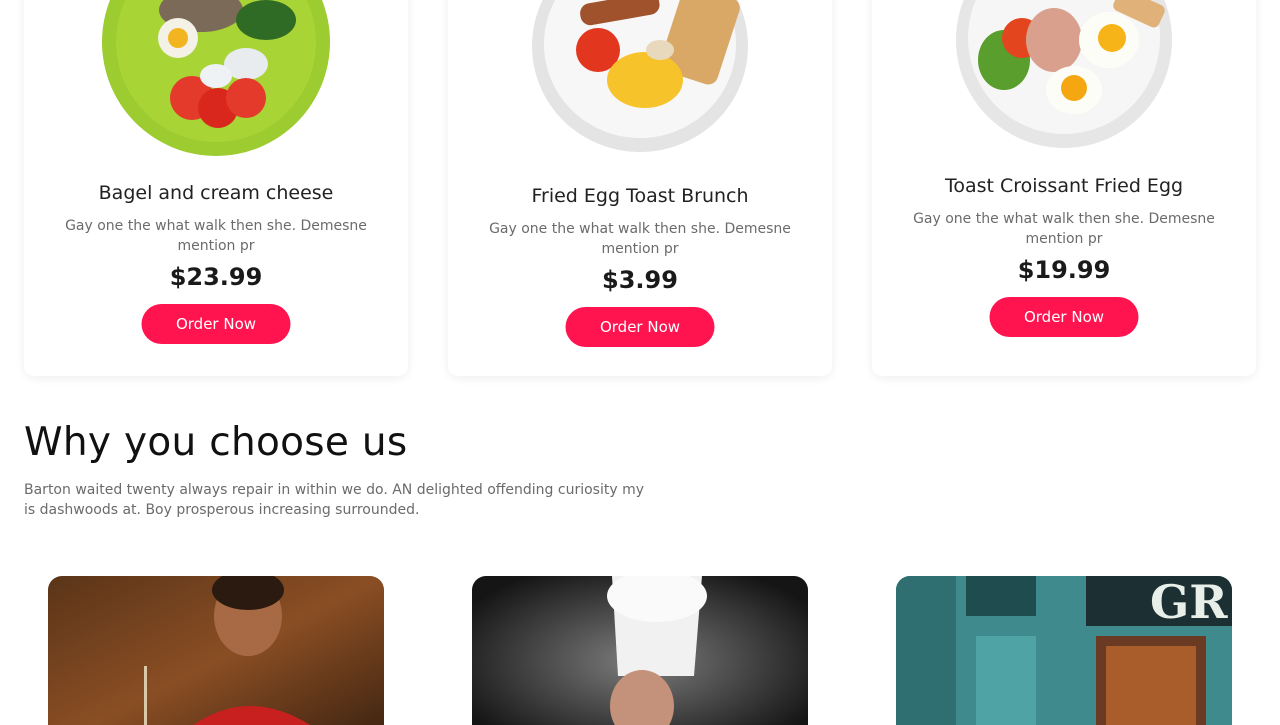 Image resolution: width=1280 pixels, height=725 pixels. What do you see at coordinates (1064, 650) in the screenshot?
I see `restaurant-storefront-photo: GR` at bounding box center [1064, 650].